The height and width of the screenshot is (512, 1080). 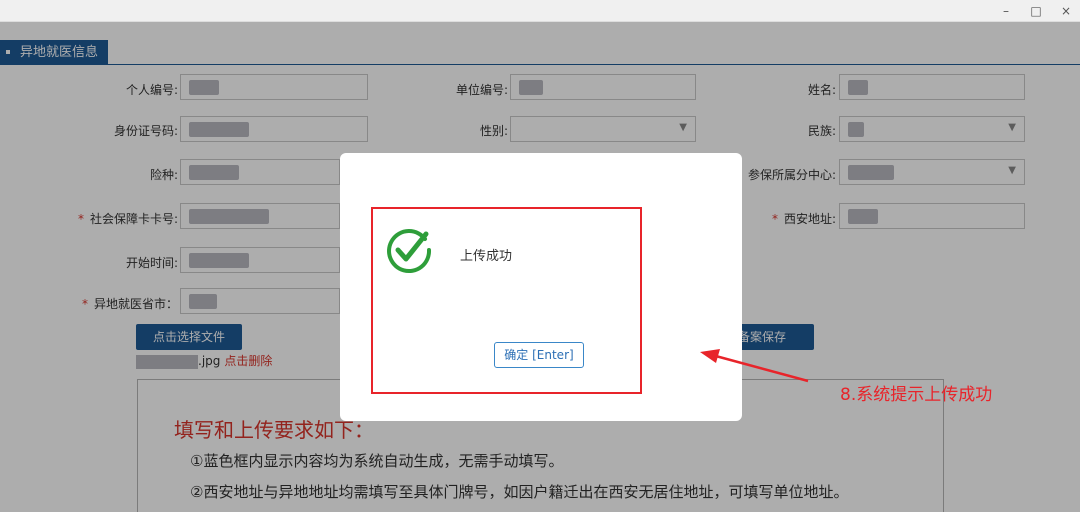 What do you see at coordinates (540, 11) in the screenshot?
I see `window-titlebar: – □ ×` at bounding box center [540, 11].